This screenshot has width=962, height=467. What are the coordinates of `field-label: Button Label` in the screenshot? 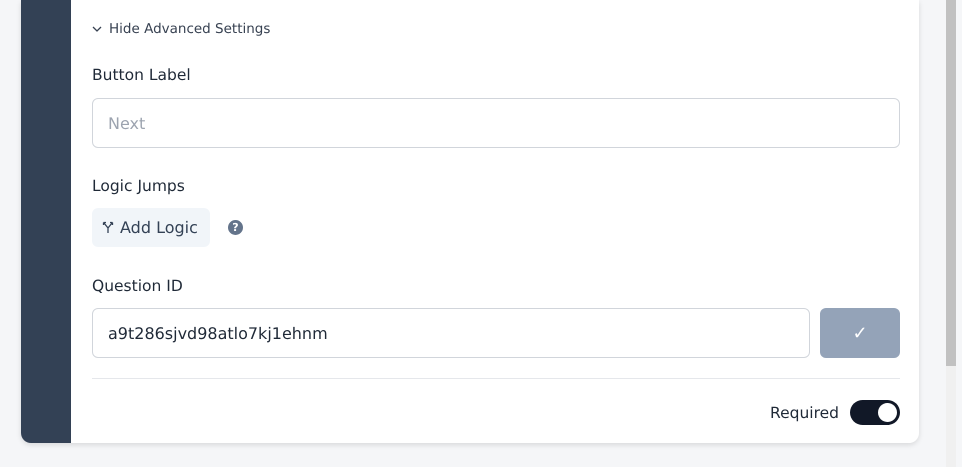 It's located at (142, 75).